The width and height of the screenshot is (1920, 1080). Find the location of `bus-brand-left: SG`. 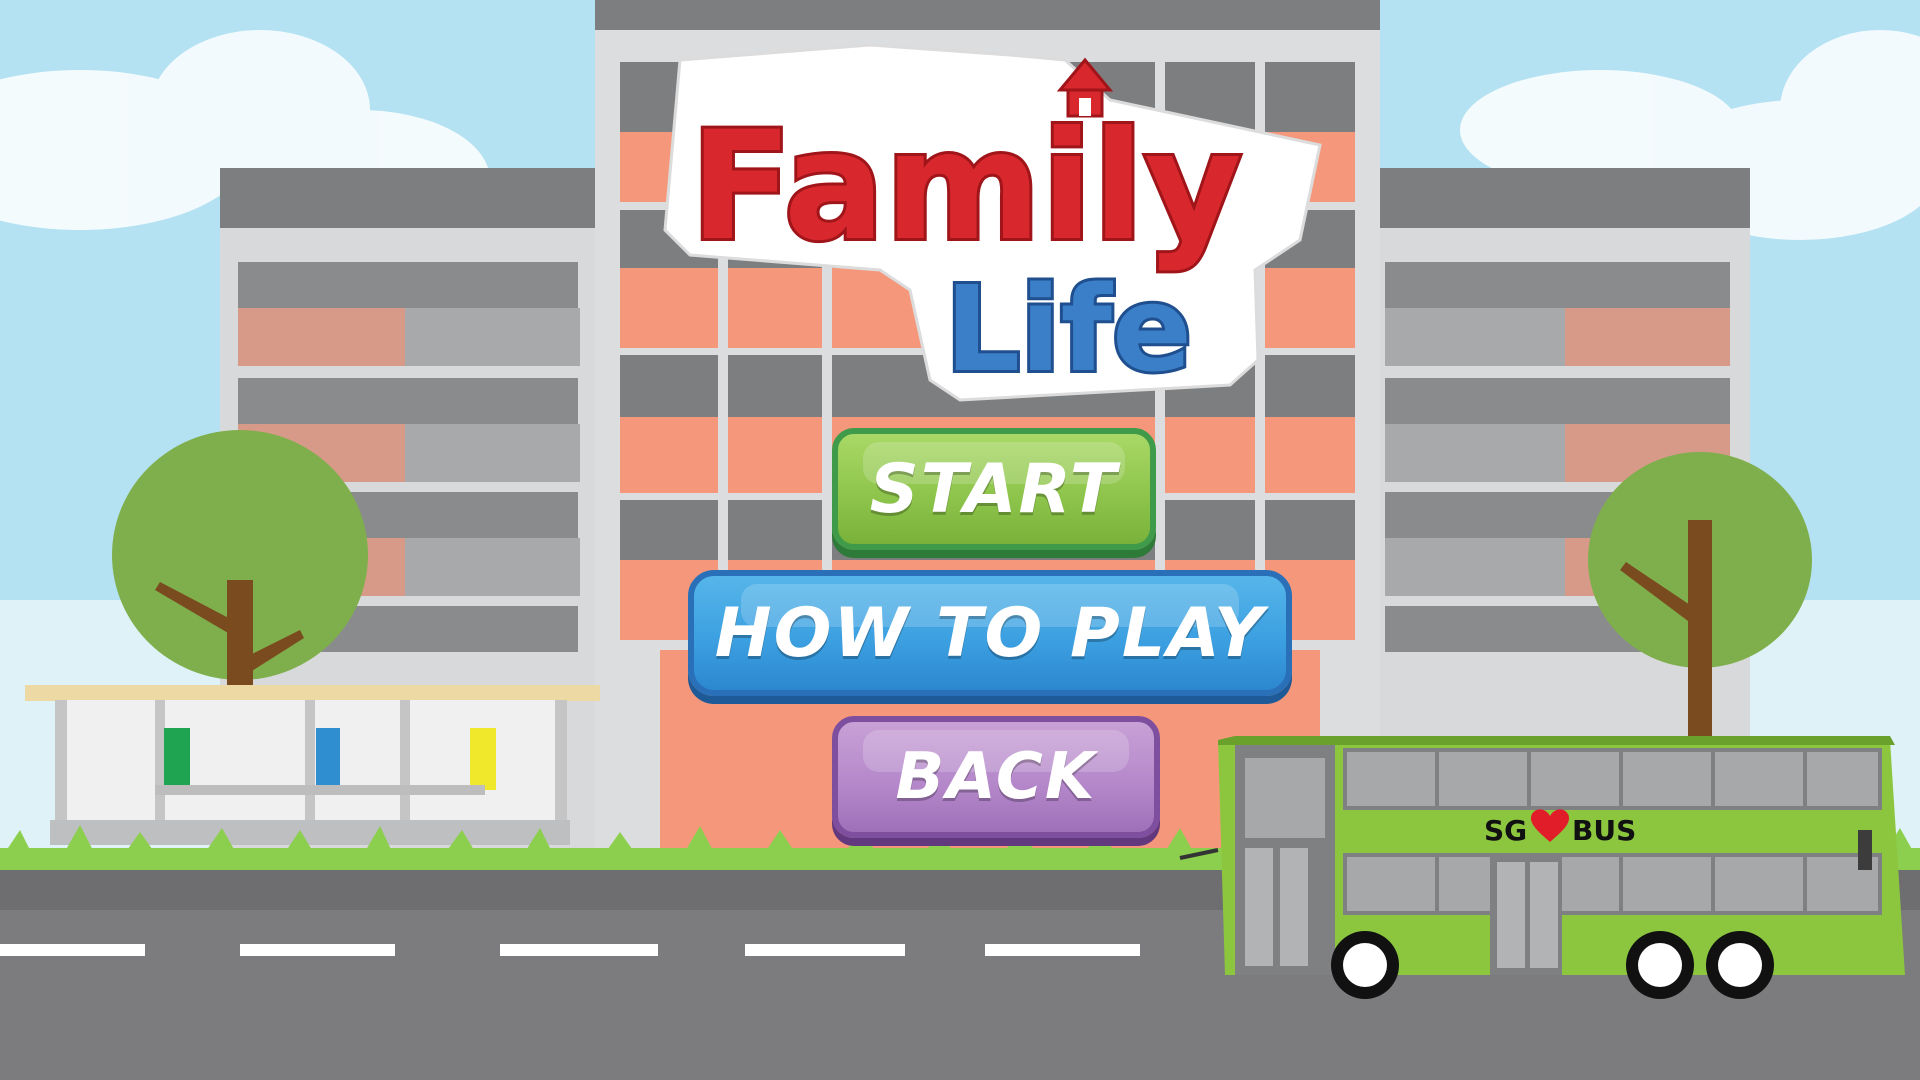

bus-brand-left: SG is located at coordinates (1505, 830).